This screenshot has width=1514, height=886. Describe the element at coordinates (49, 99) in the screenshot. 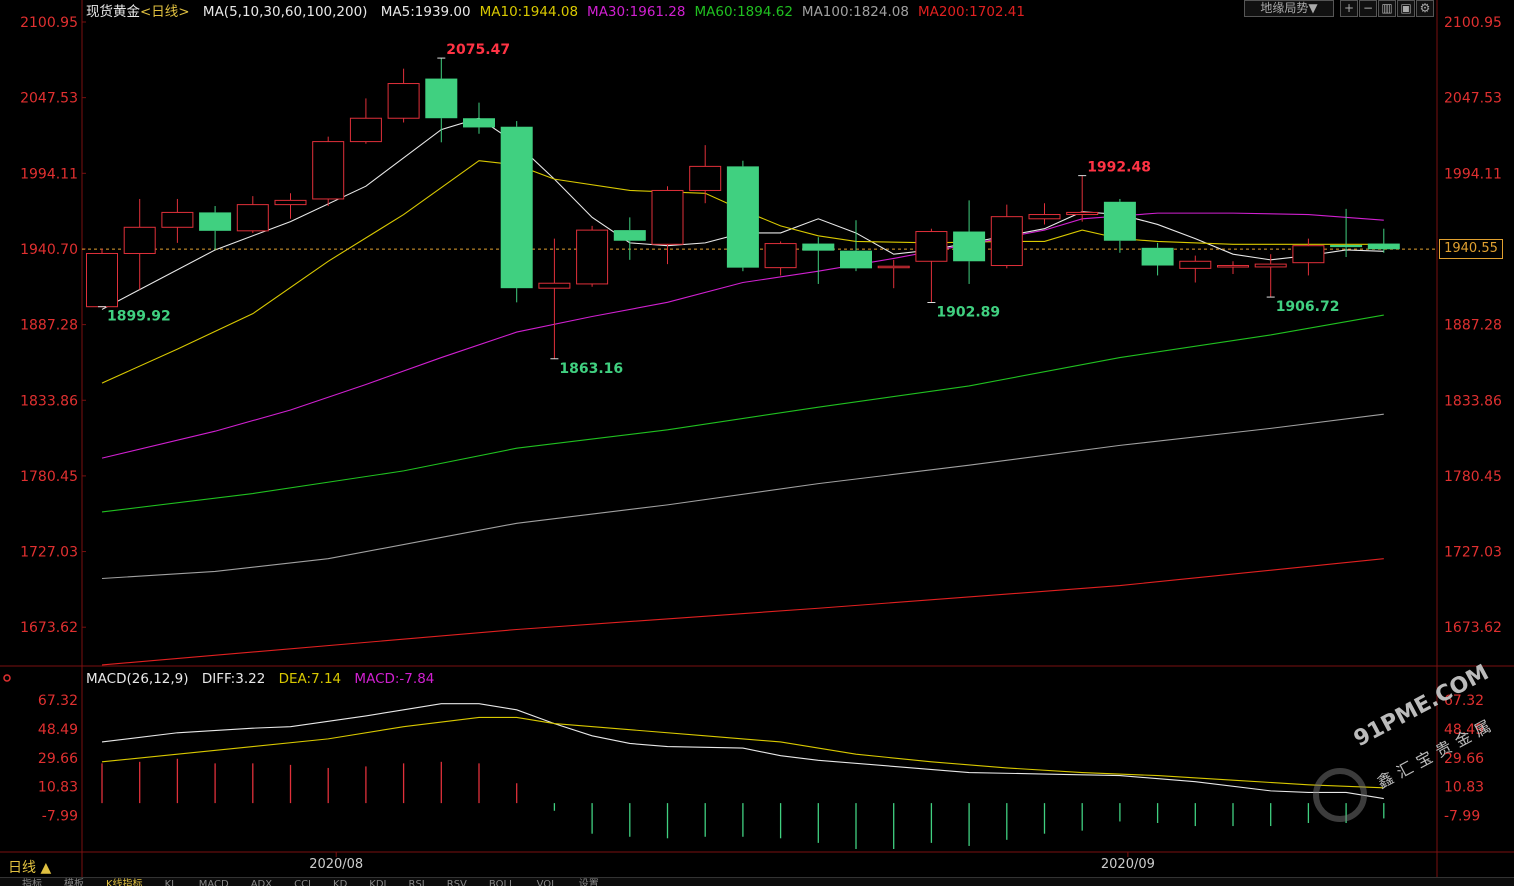

I see `y-tick-label-left: 2047.53` at that location.